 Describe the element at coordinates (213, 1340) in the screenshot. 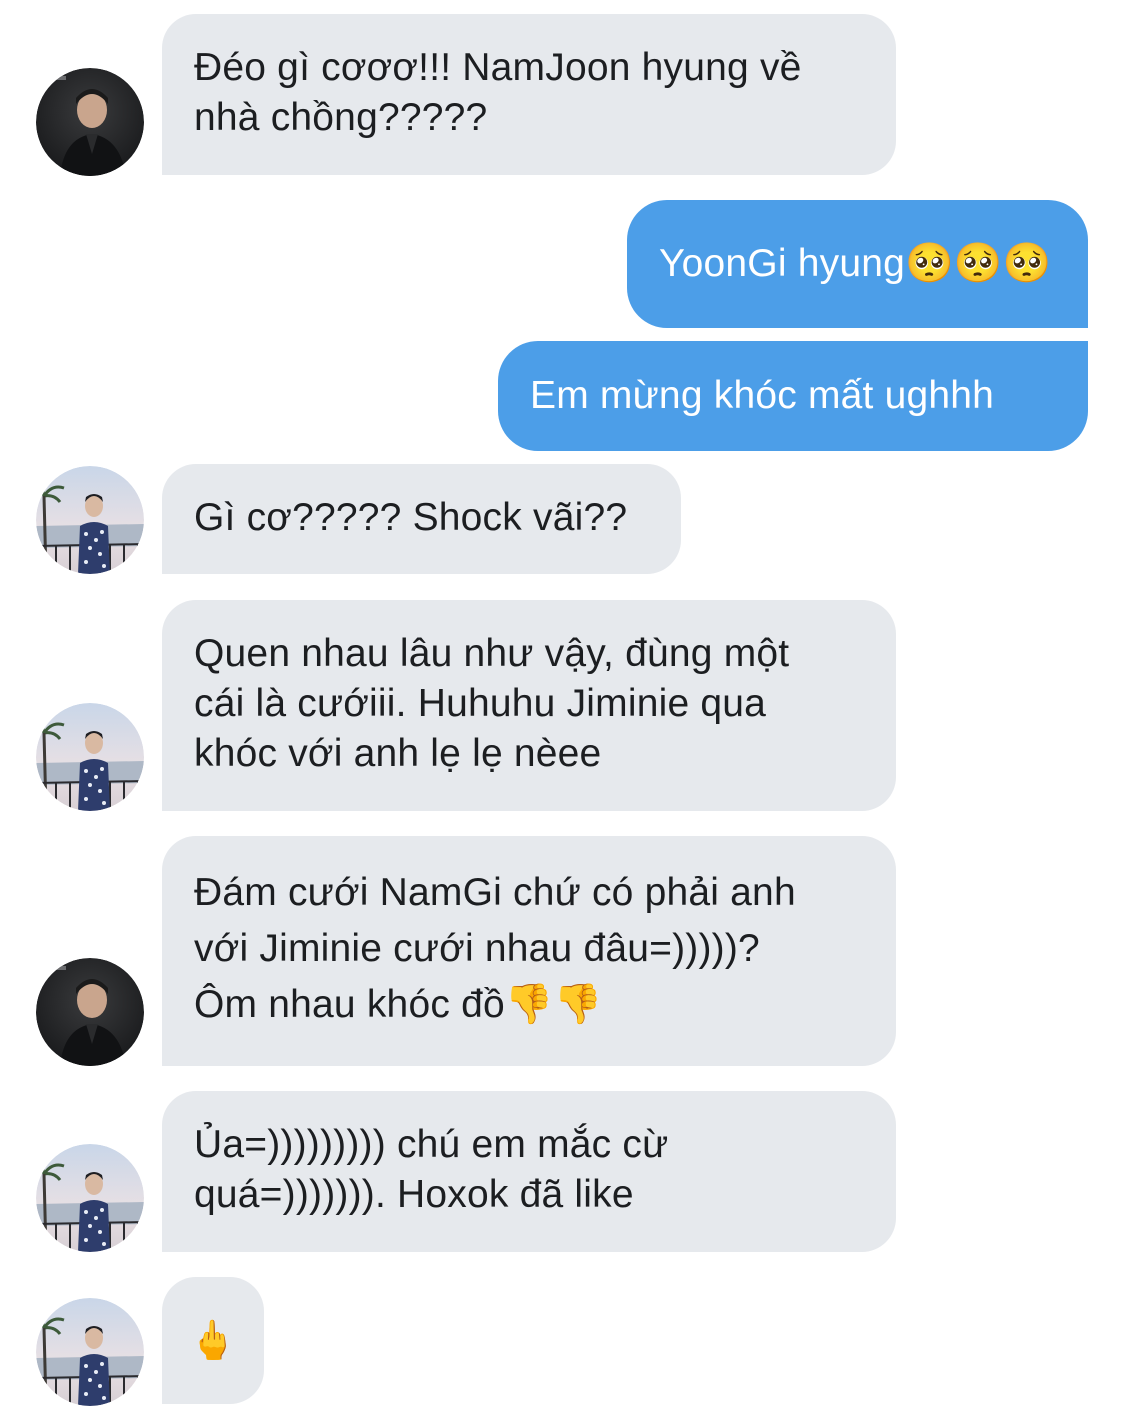

I see `message-bubble-incoming: 🖕` at that location.